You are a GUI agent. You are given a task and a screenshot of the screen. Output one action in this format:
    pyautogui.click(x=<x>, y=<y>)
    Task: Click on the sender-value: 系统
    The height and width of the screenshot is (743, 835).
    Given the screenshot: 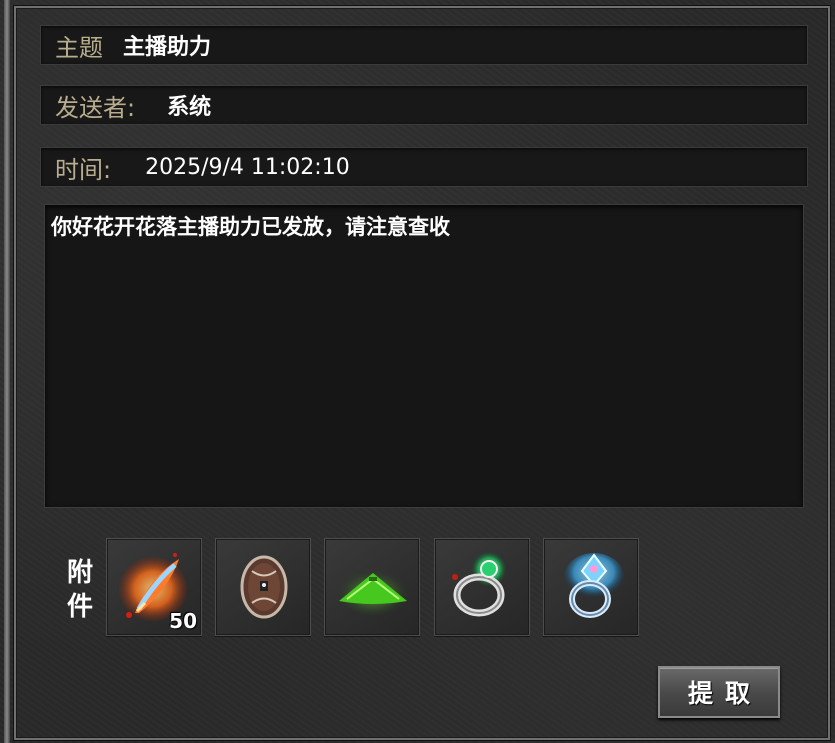 What is the action you would take?
    pyautogui.click(x=189, y=107)
    